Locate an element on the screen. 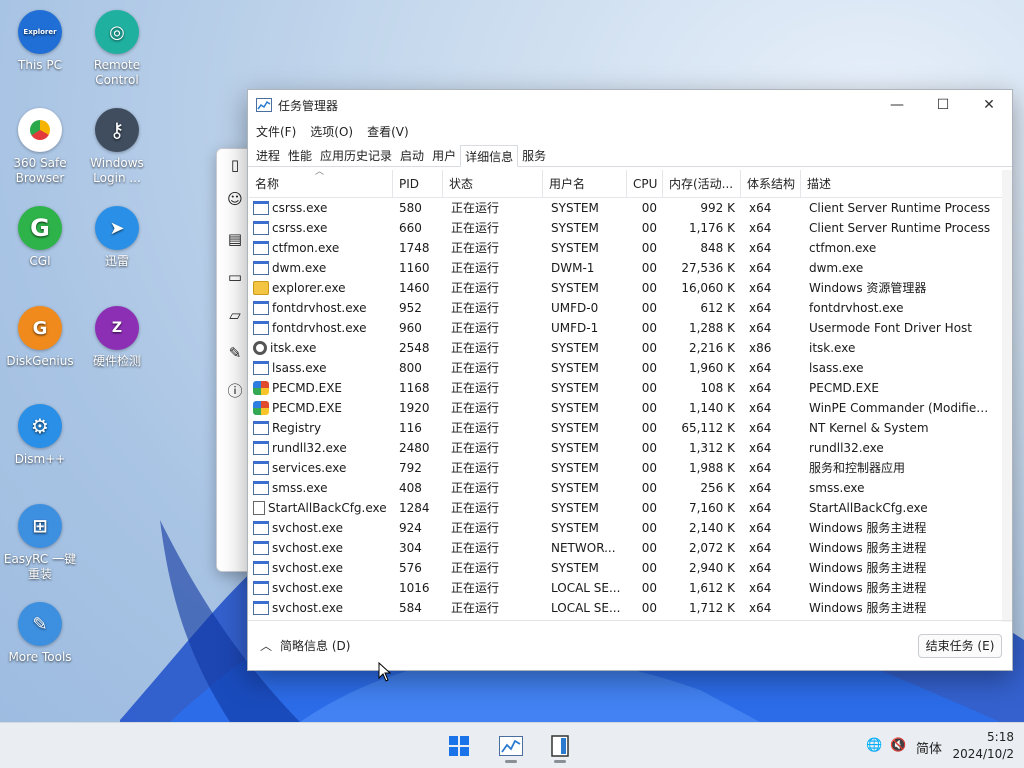  desktop-icon-easyrc: ⊞ EasyRC 一键重装 is located at coordinates (40, 543).